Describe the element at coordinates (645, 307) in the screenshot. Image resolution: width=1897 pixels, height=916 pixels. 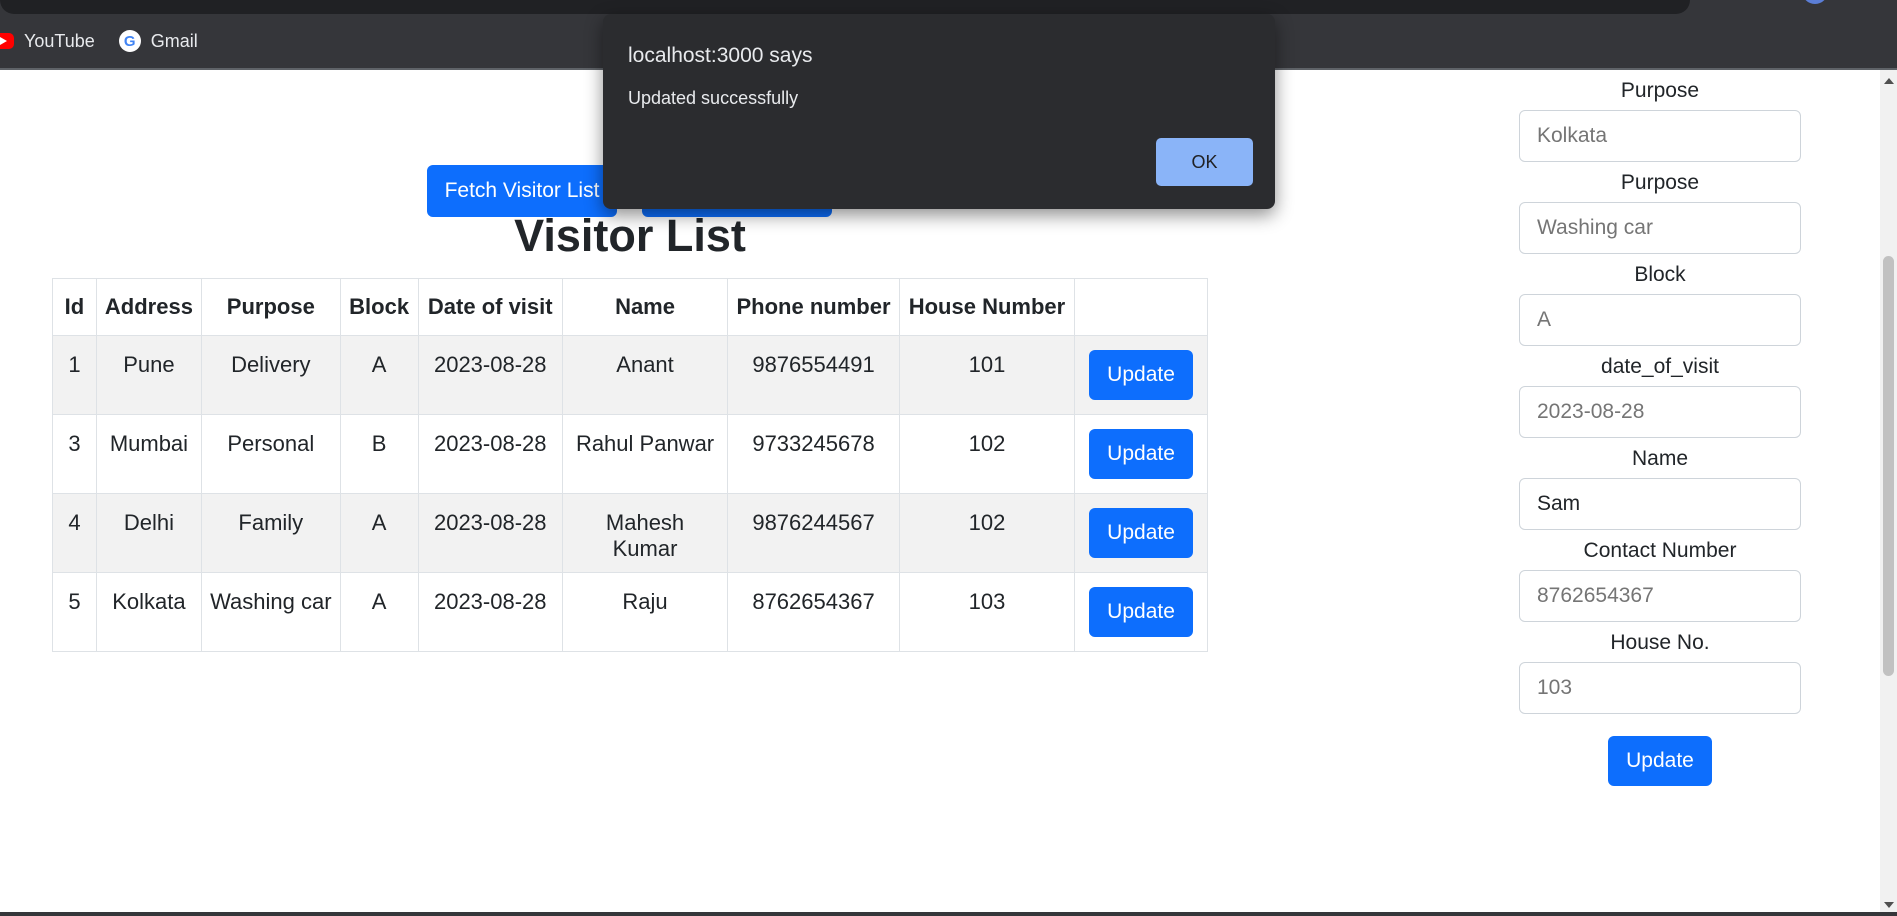
I see `column-header: Name` at that location.